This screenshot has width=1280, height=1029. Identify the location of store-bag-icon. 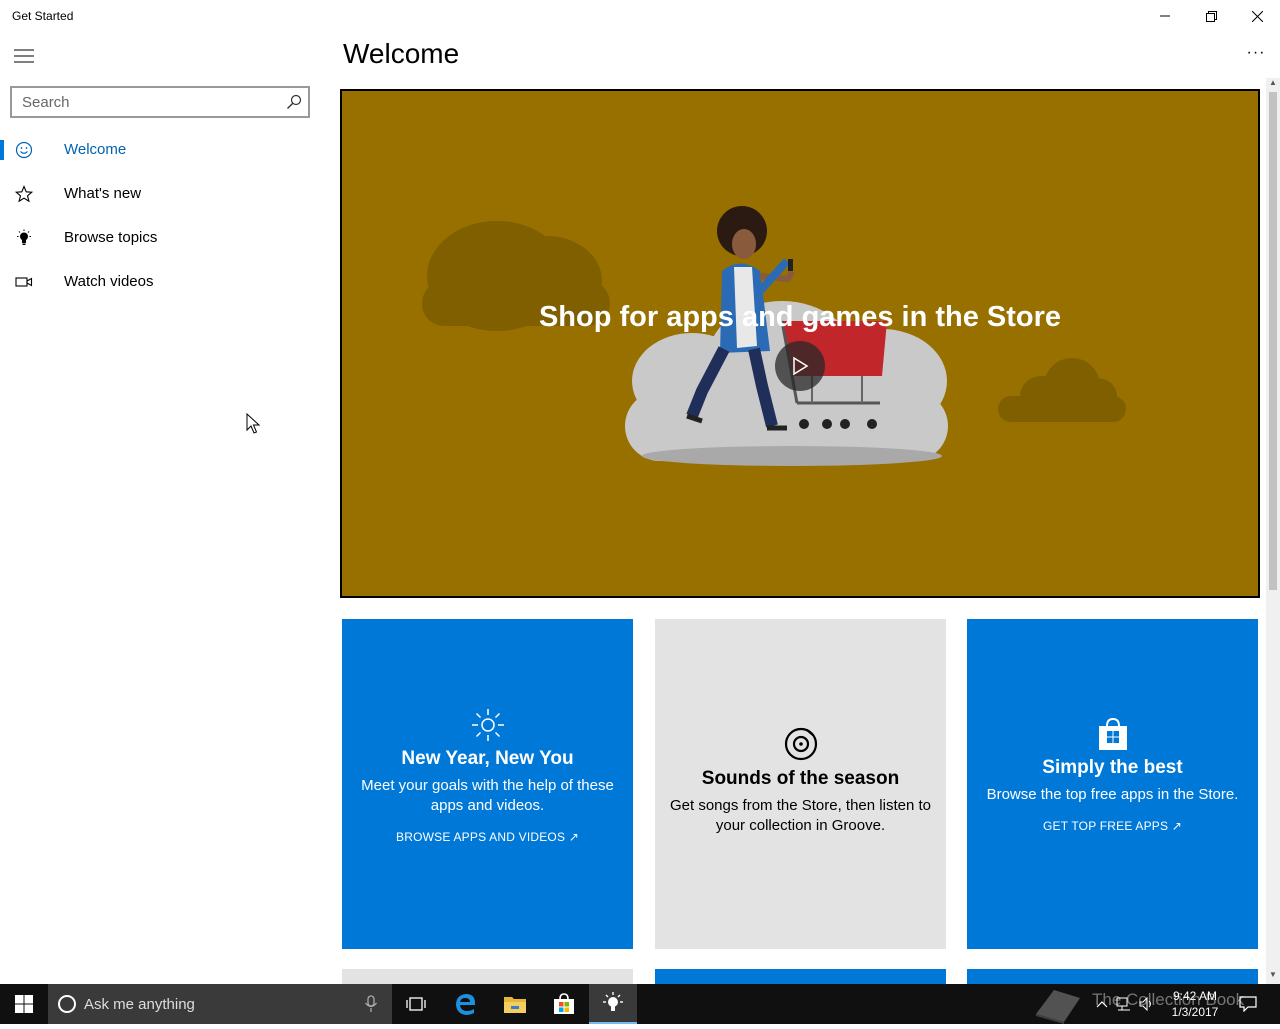
(1112, 733).